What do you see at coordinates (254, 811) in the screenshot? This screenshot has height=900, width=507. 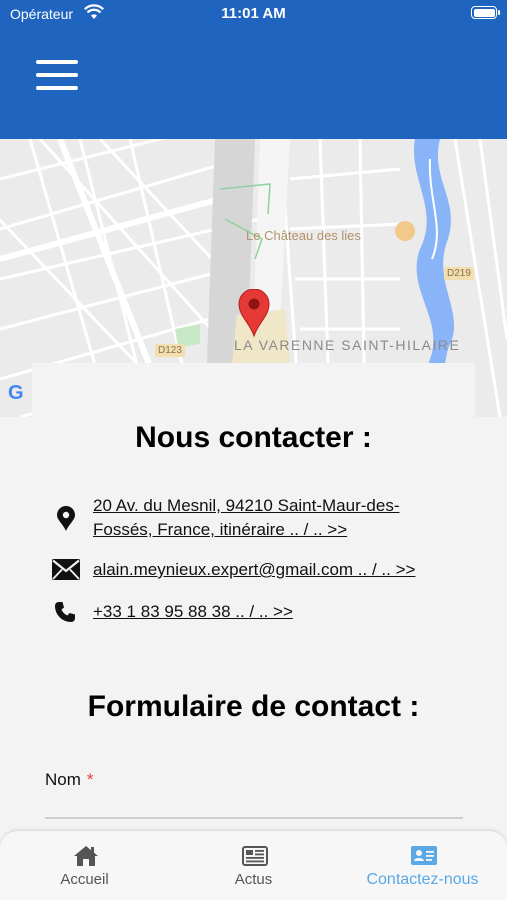 I see `name-input` at bounding box center [254, 811].